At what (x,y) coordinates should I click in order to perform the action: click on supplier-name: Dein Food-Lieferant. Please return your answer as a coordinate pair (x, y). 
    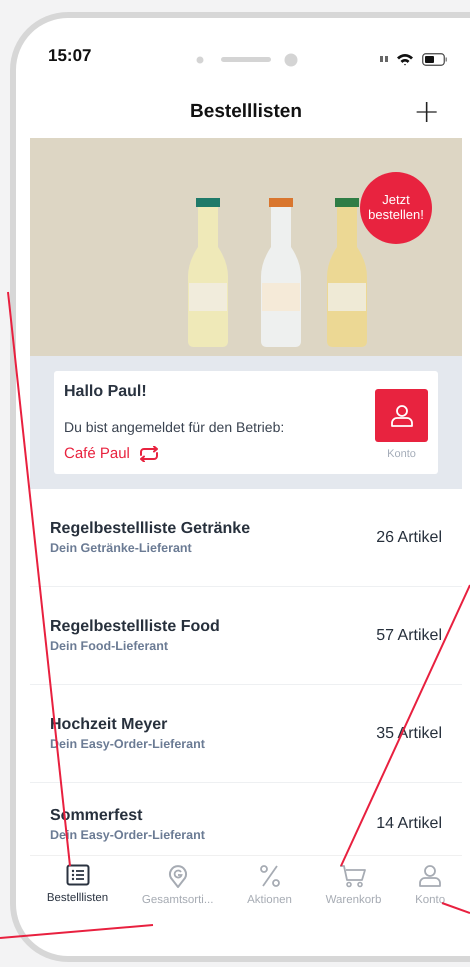
    Looking at the image, I should click on (110, 646).